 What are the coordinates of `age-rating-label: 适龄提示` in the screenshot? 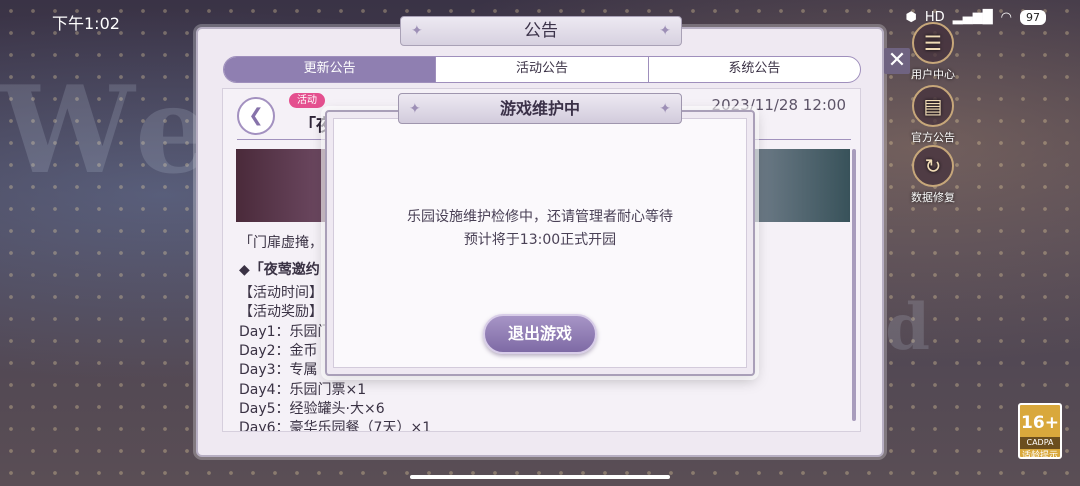 It's located at (1039, 456).